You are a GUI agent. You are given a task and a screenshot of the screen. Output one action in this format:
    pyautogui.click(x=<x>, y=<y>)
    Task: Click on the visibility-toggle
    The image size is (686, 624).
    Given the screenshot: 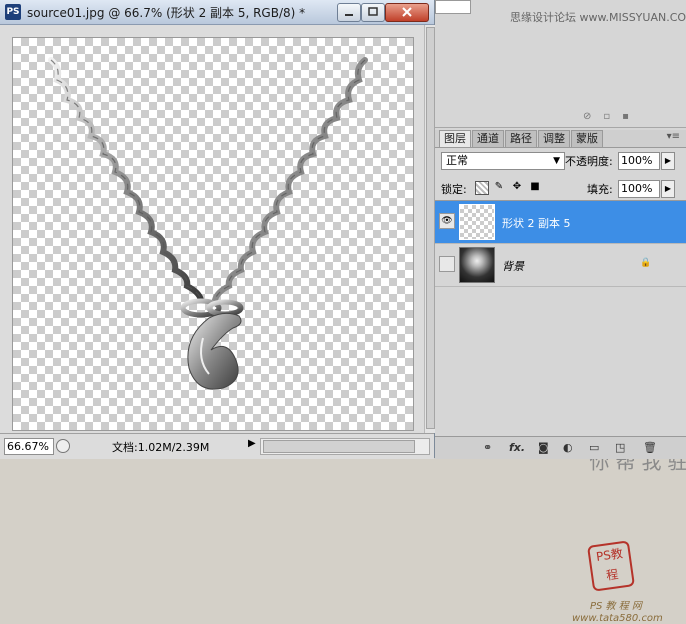 What is the action you would take?
    pyautogui.click(x=447, y=264)
    